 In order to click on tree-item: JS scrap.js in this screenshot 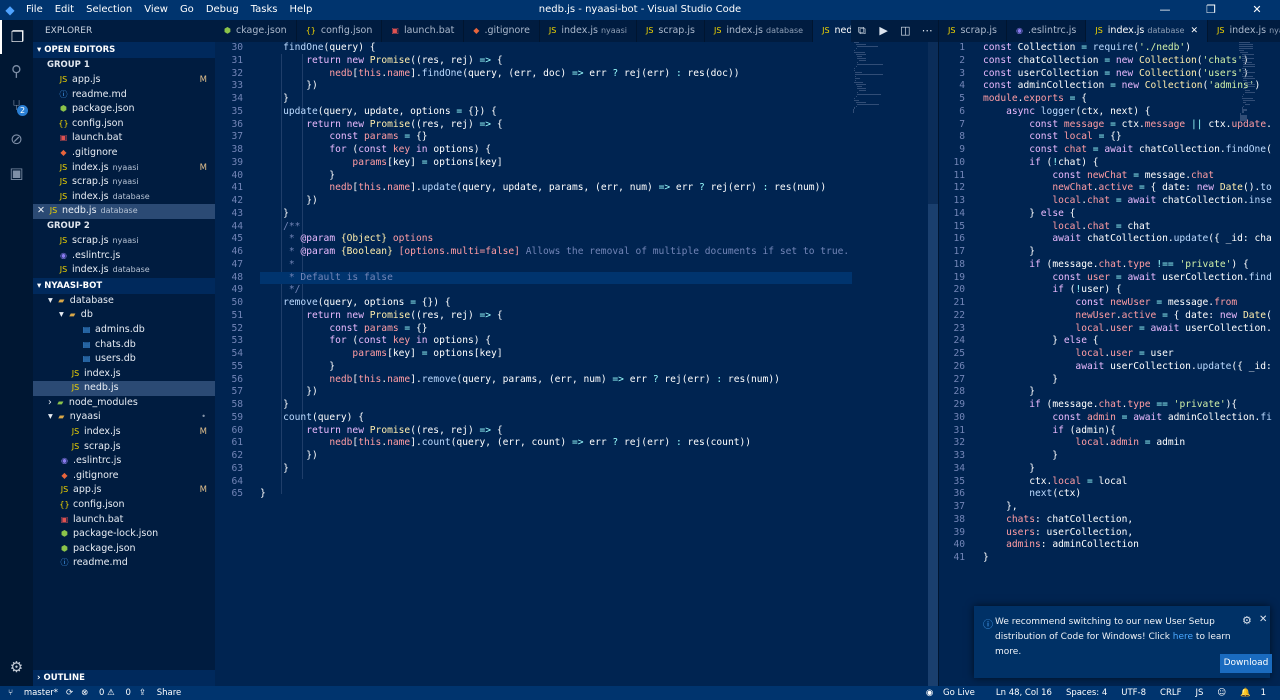, I will do `click(124, 447)`.